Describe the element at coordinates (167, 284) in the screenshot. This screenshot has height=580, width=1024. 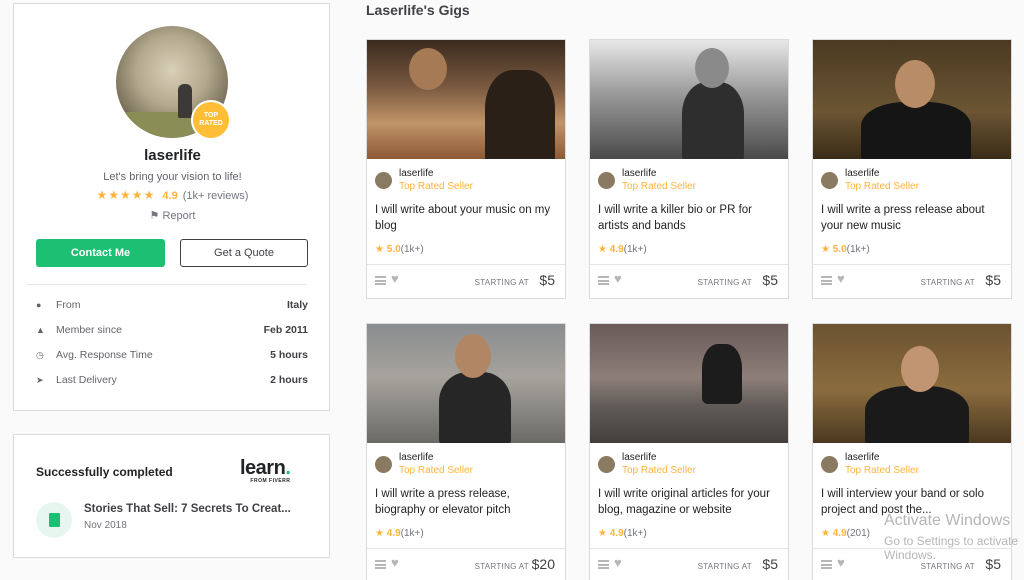
I see `divider` at that location.